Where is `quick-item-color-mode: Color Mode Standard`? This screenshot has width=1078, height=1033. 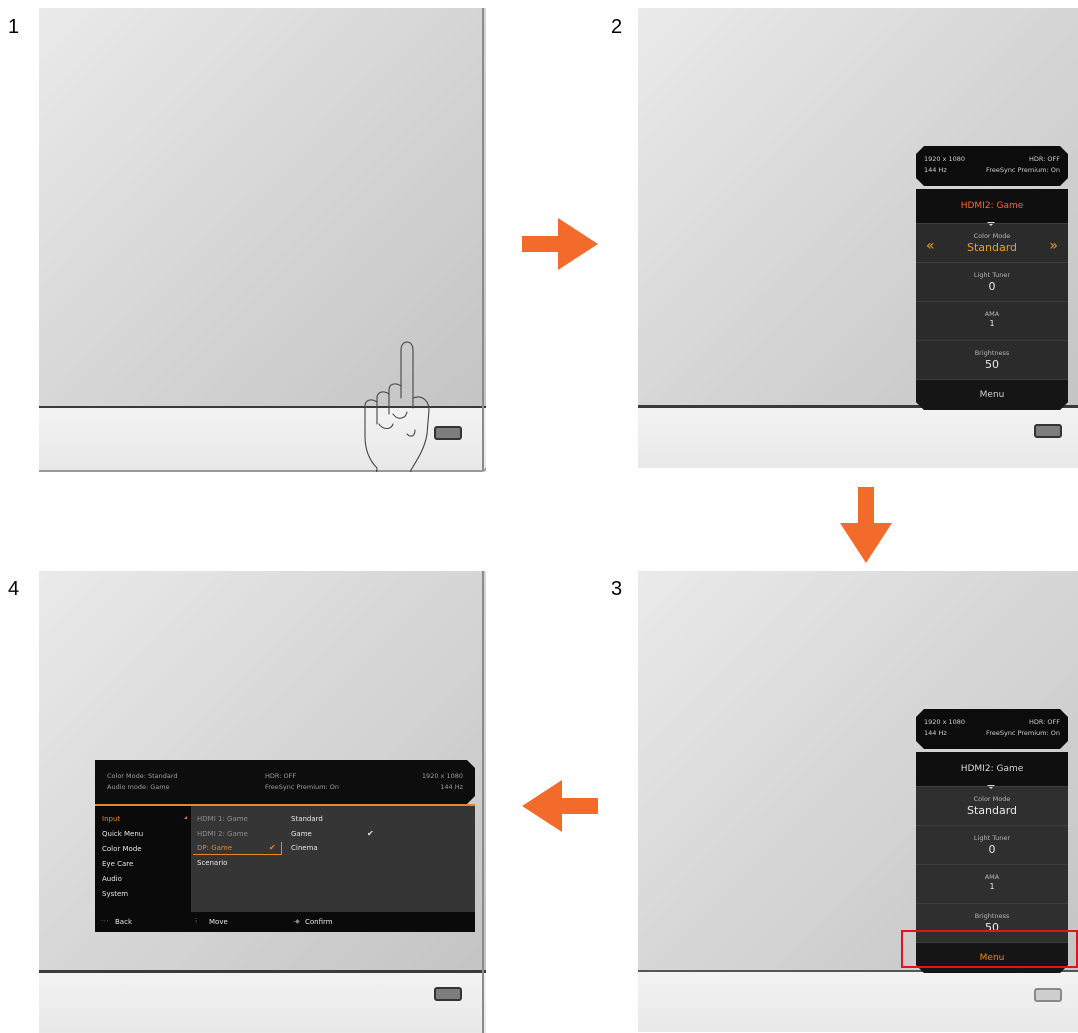
quick-item-color-mode: Color Mode Standard is located at coordinates (992, 805).